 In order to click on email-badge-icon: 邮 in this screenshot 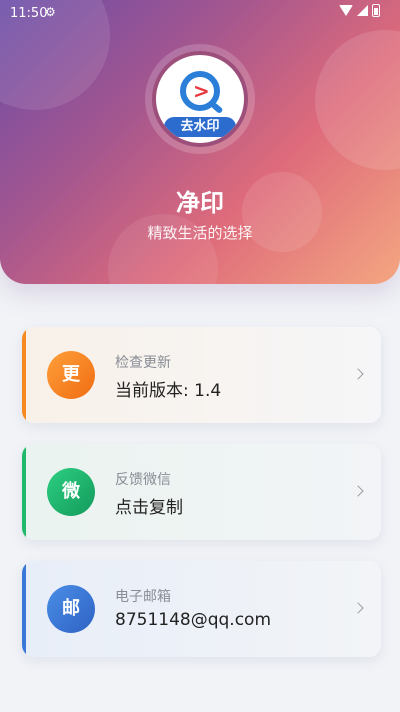, I will do `click(71, 609)`.